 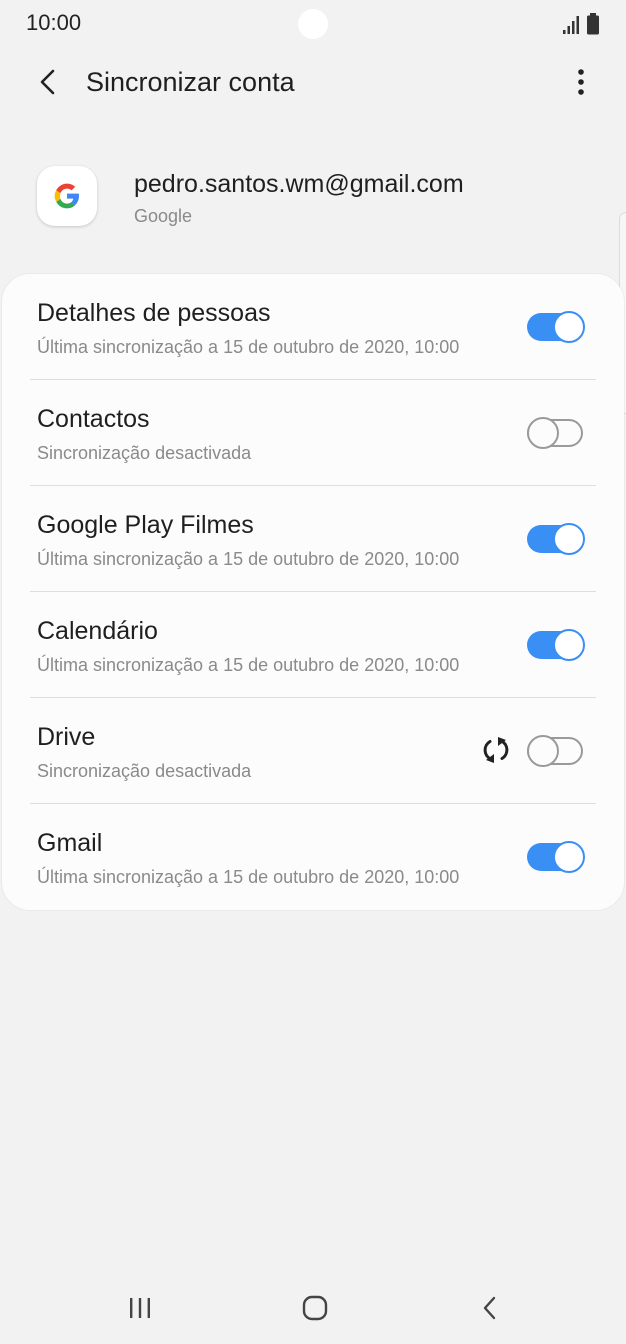 I want to click on nav-back-icon, so click(x=489, y=1308).